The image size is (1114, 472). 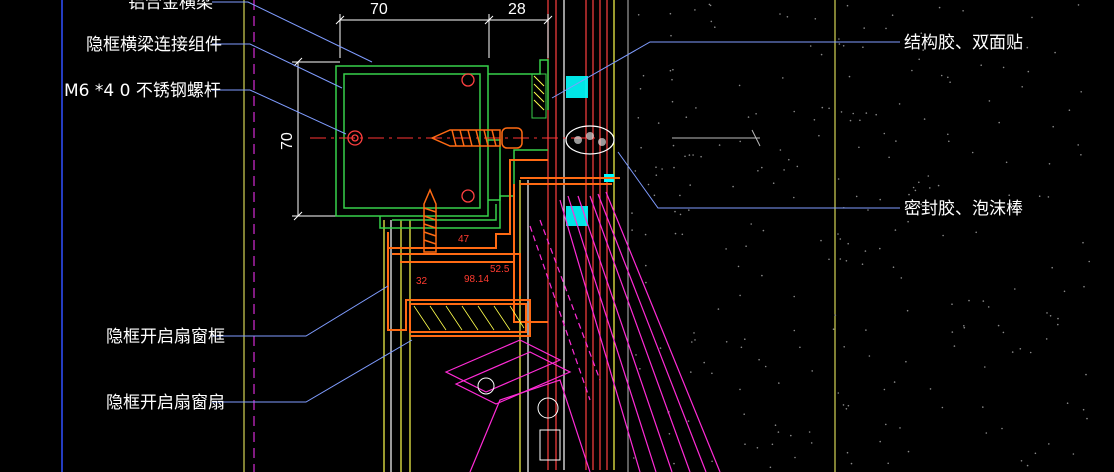 What do you see at coordinates (963, 43) in the screenshot?
I see `label-structural-glue: 结构胶、双面贴` at bounding box center [963, 43].